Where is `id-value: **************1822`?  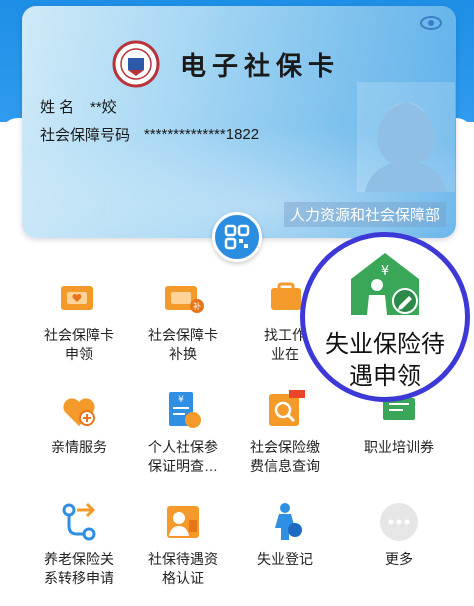 id-value: **************1822 is located at coordinates (202, 134).